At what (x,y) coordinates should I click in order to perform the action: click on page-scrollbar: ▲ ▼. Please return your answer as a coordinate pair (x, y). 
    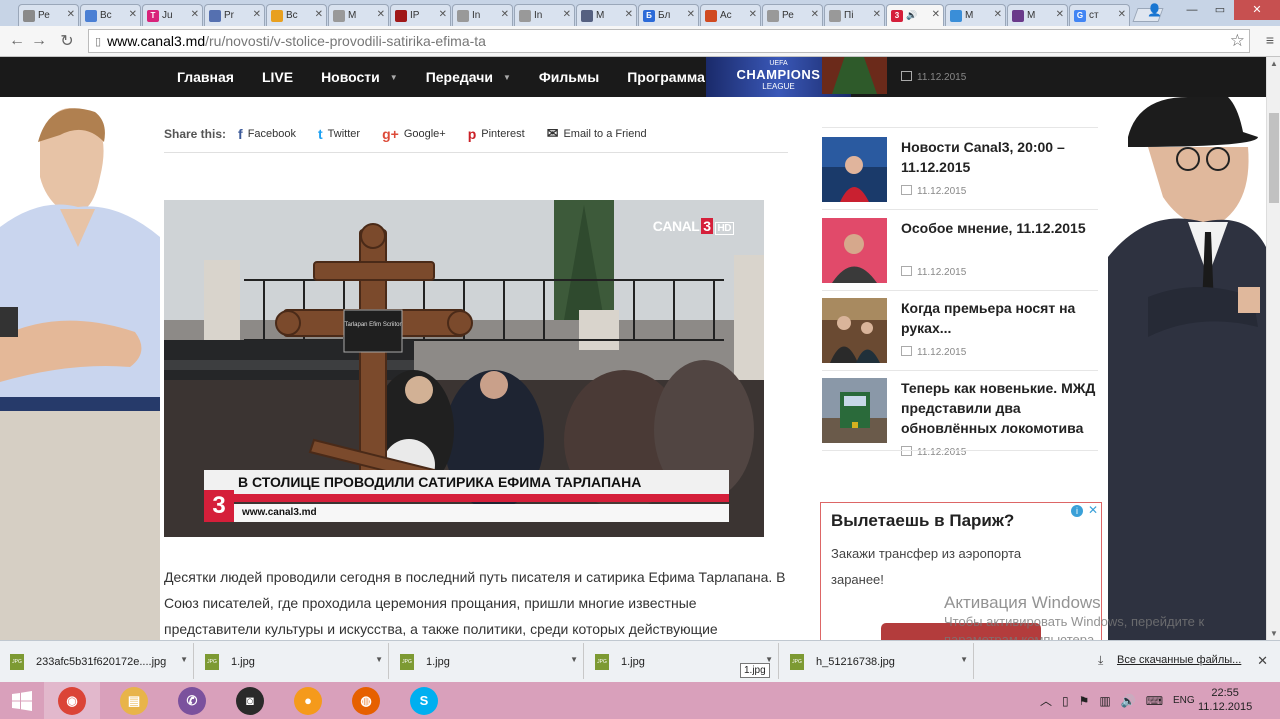
    Looking at the image, I should click on (1273, 348).